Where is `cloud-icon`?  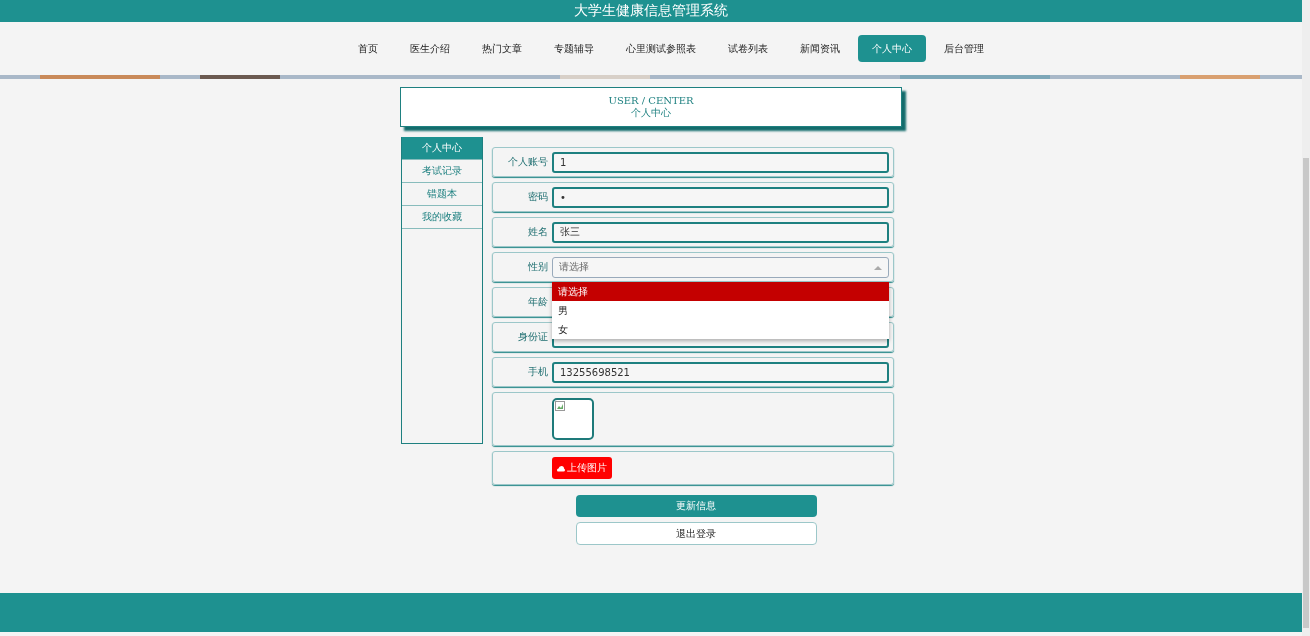
cloud-icon is located at coordinates (561, 468).